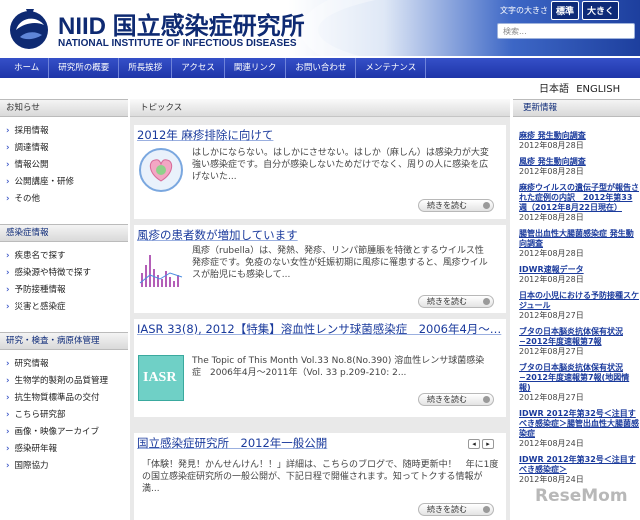 This screenshot has height=520, width=640. What do you see at coordinates (67, 449) in the screenshot?
I see `sidebar-item-annual-report: 感染研年報` at bounding box center [67, 449].